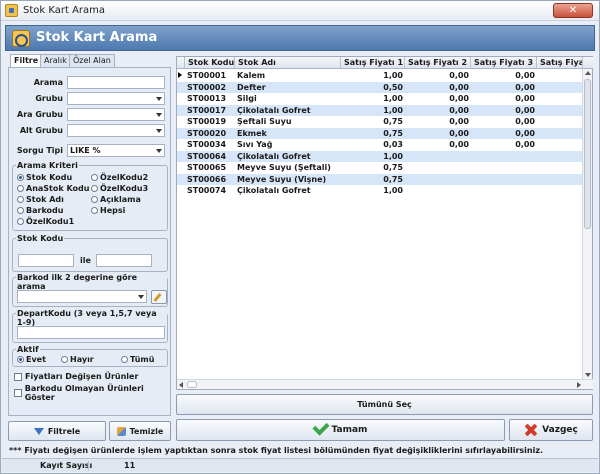 The height and width of the screenshot is (474, 600). What do you see at coordinates (438, 63) in the screenshot?
I see `col-satis-fiyati-2: Satış Fiyatı 2` at bounding box center [438, 63].